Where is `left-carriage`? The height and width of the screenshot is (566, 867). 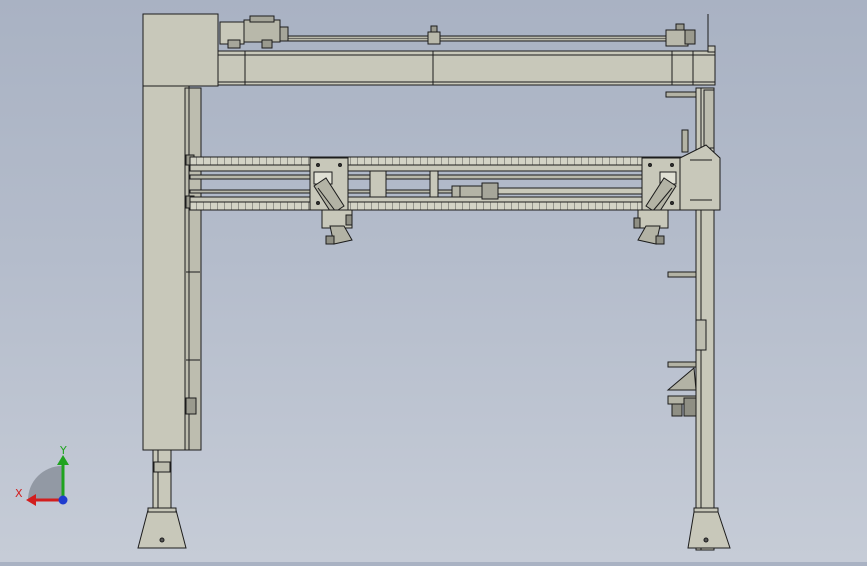 left-carriage is located at coordinates (331, 201).